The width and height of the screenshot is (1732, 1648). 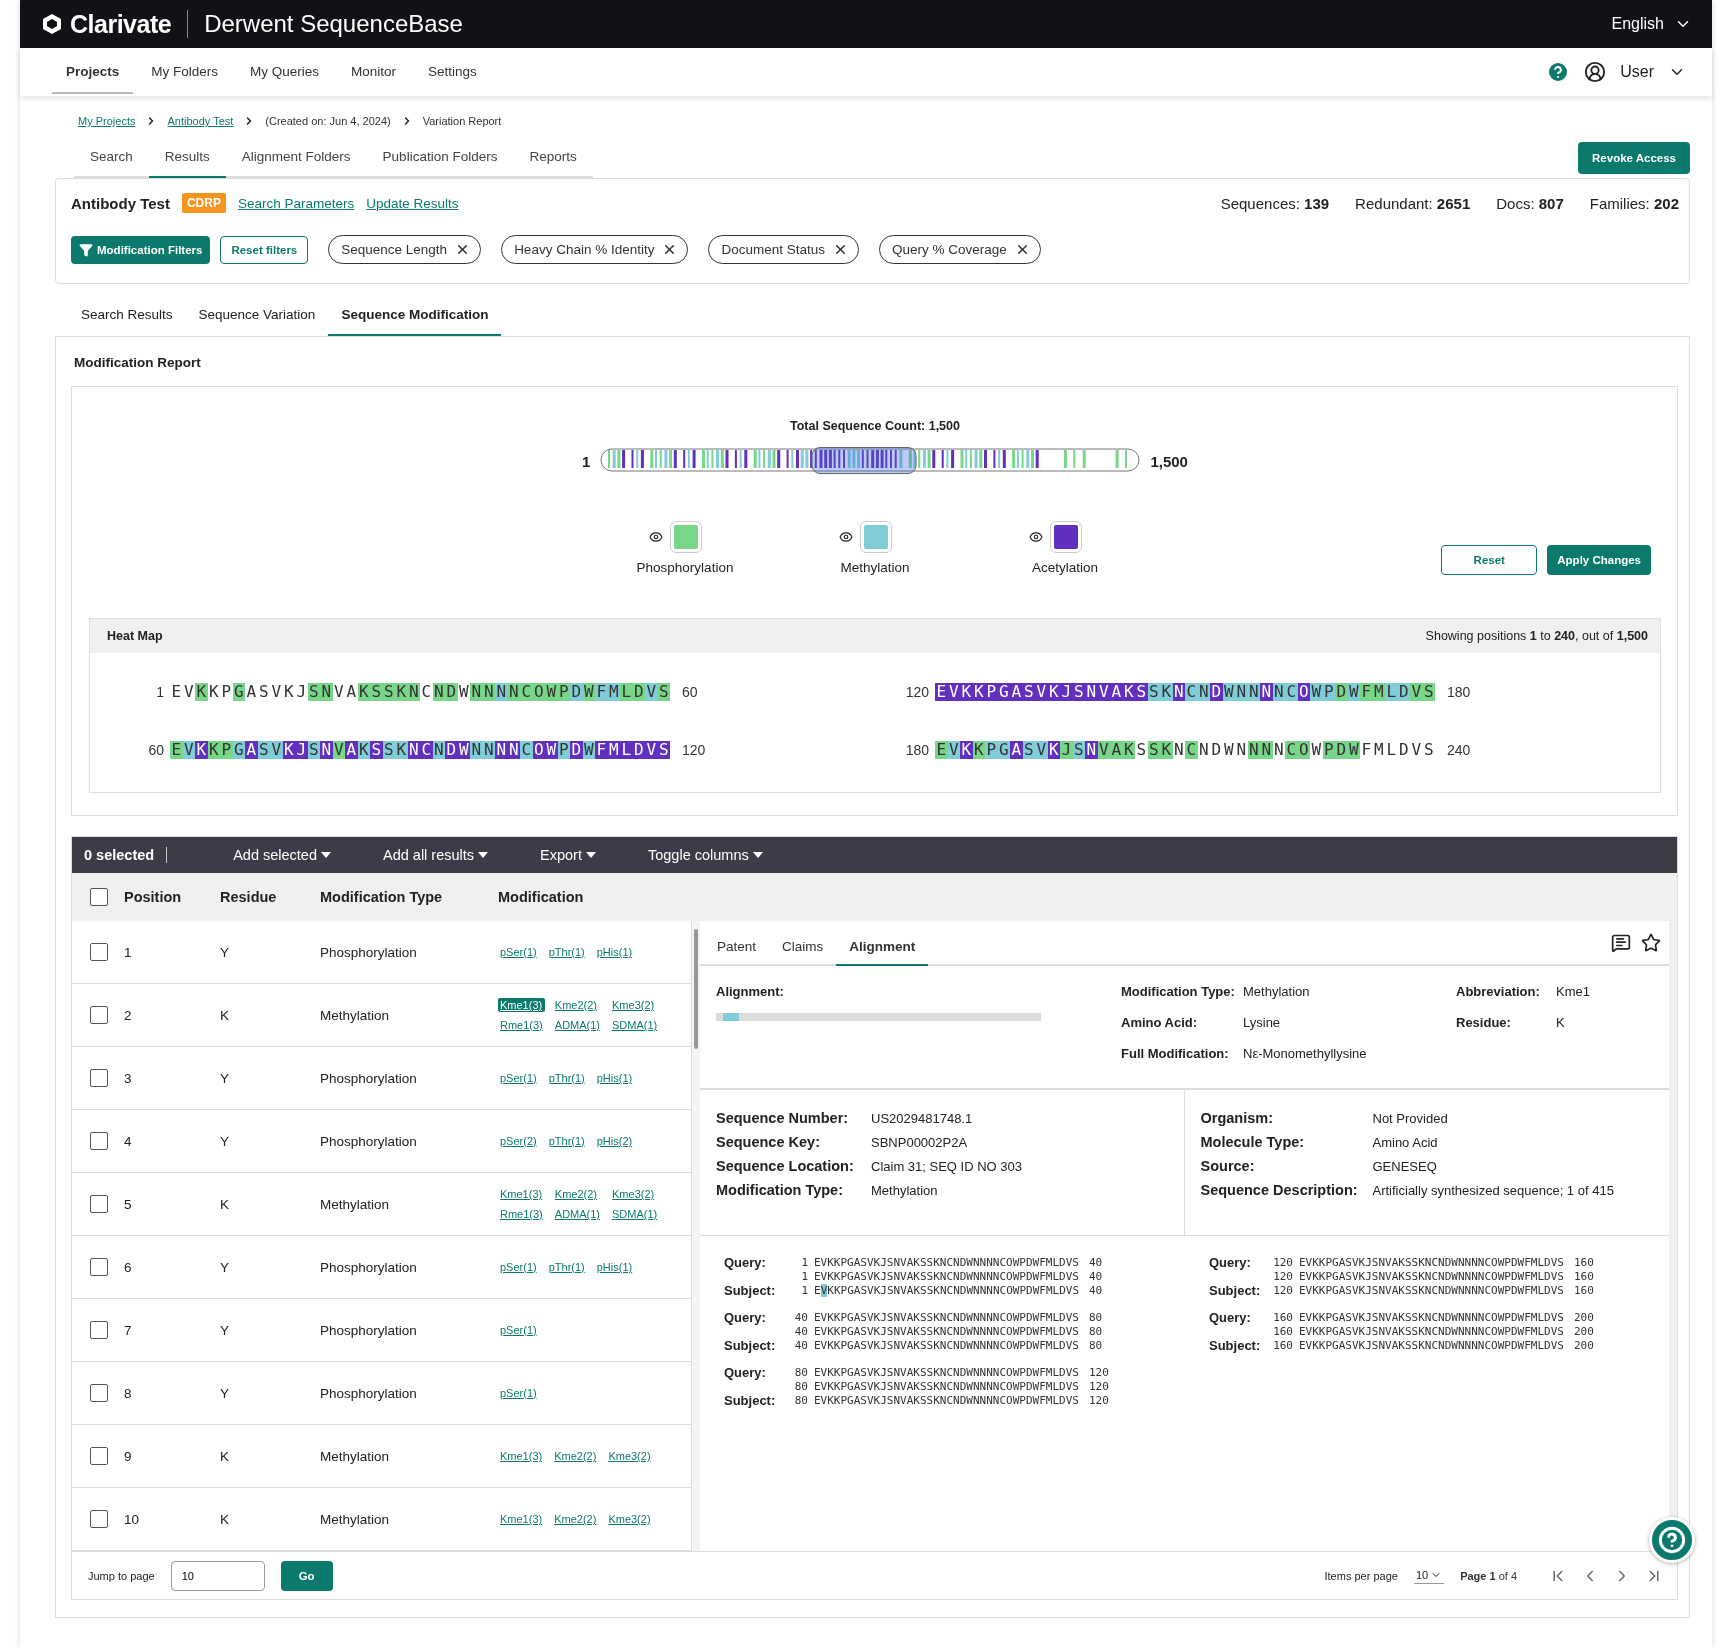 I want to click on nav-item: My Queries, so click(x=285, y=72).